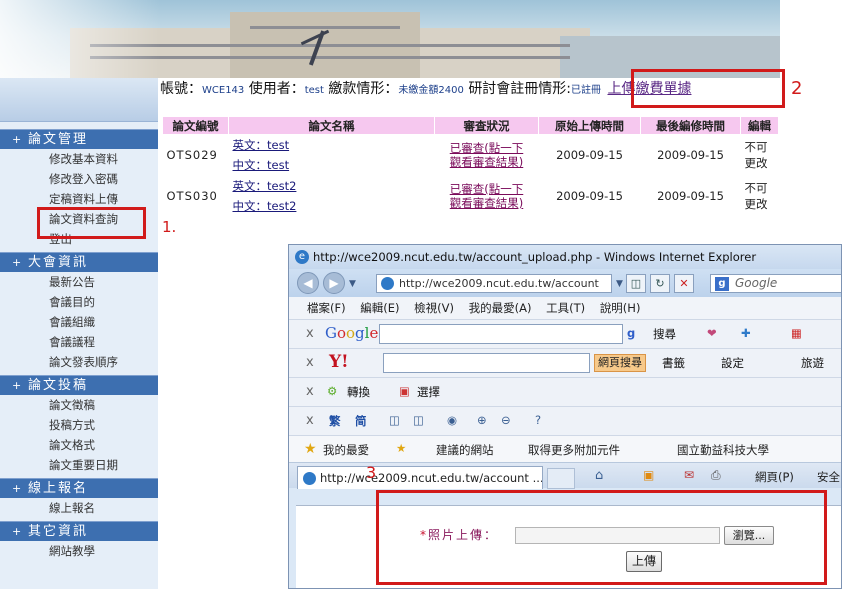  Describe the element at coordinates (79, 488) in the screenshot. I see `section-online-registration: + 線上報名` at that location.